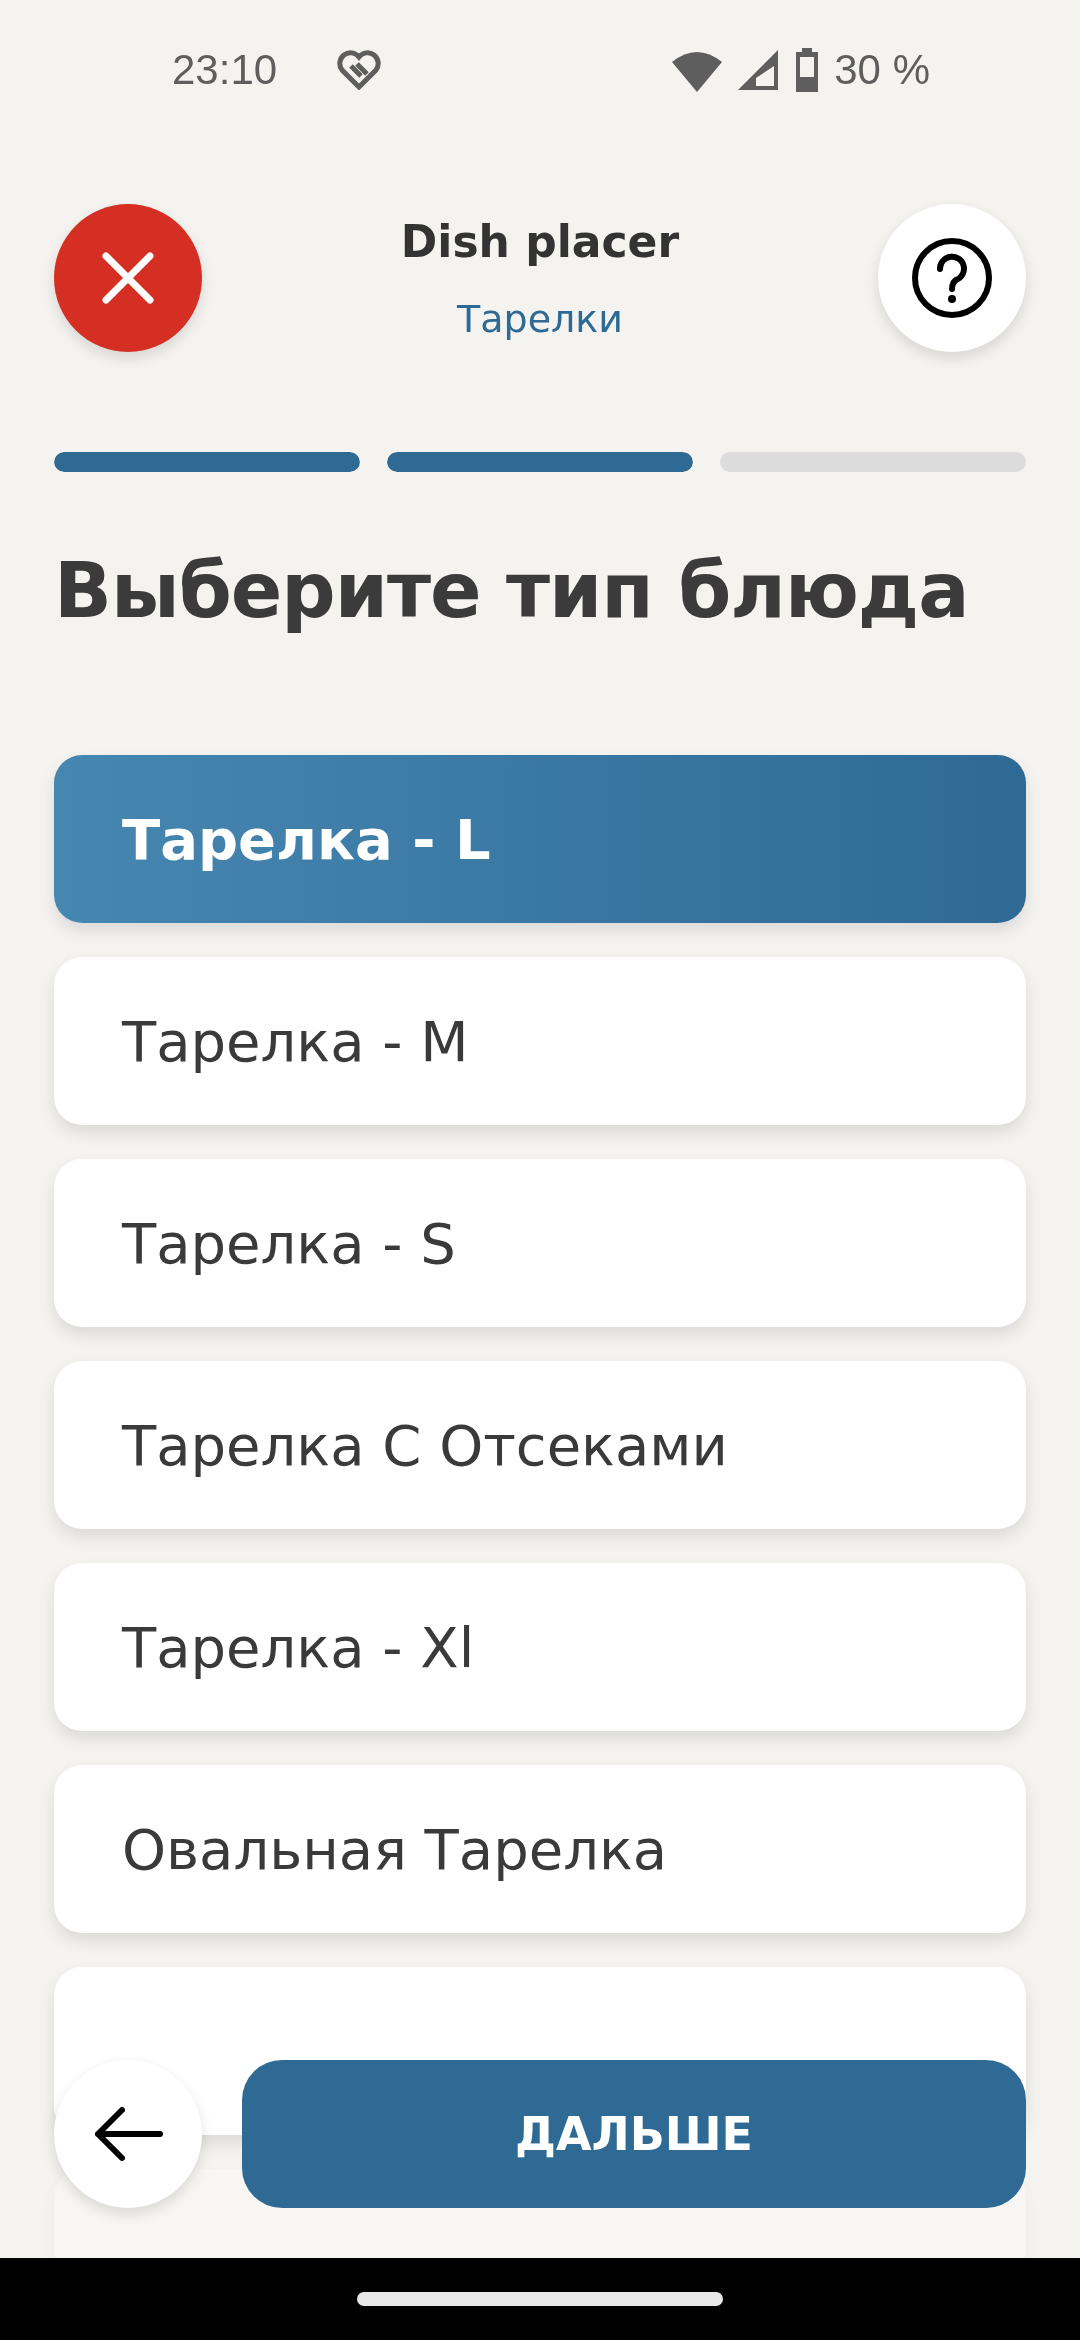  I want to click on dish-option: Овальная Тарелка, so click(540, 1849).